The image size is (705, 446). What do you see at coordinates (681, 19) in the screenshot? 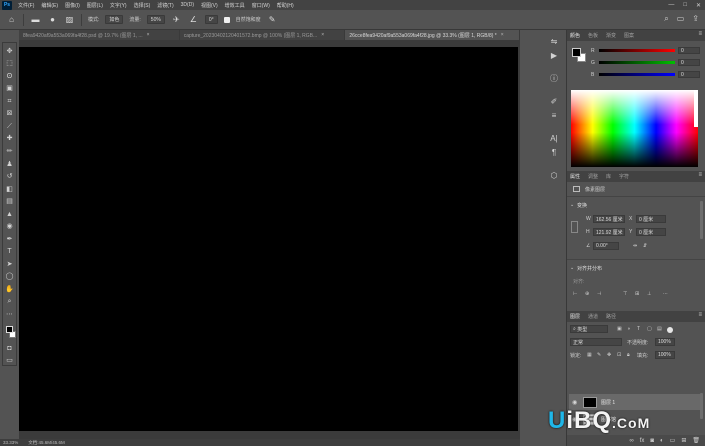
I see `workspace-icon: ▭` at bounding box center [681, 19].